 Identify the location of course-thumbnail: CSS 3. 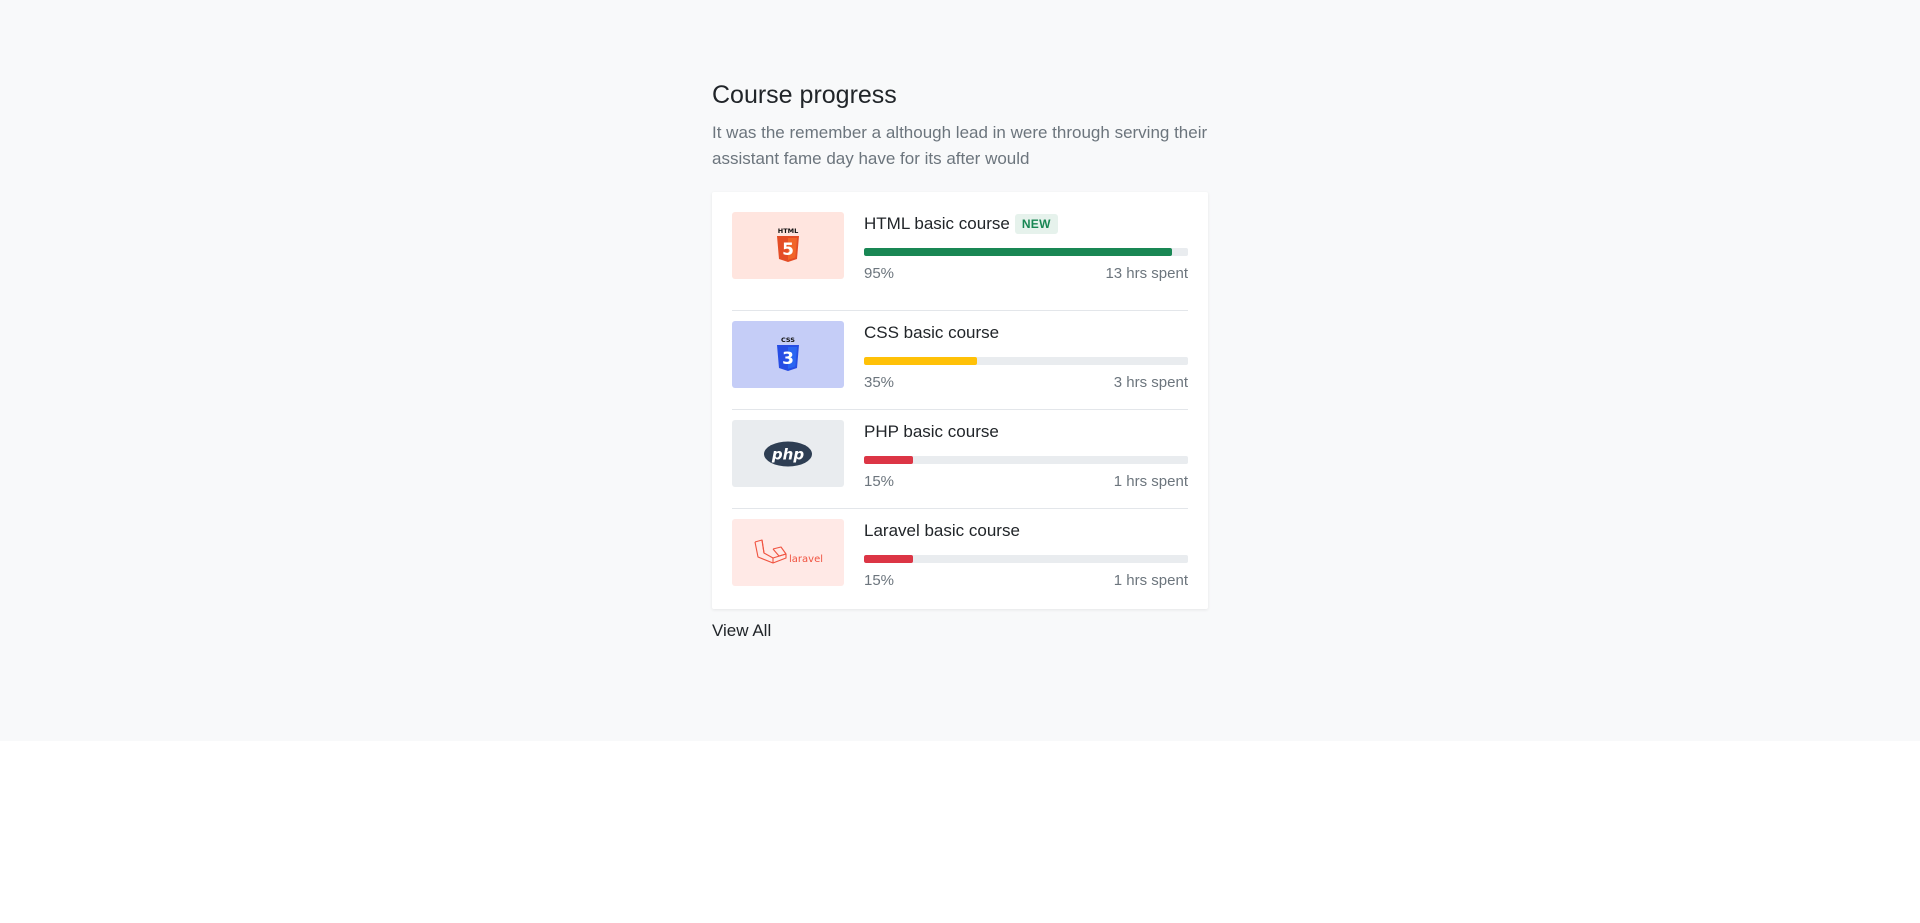
(788, 354).